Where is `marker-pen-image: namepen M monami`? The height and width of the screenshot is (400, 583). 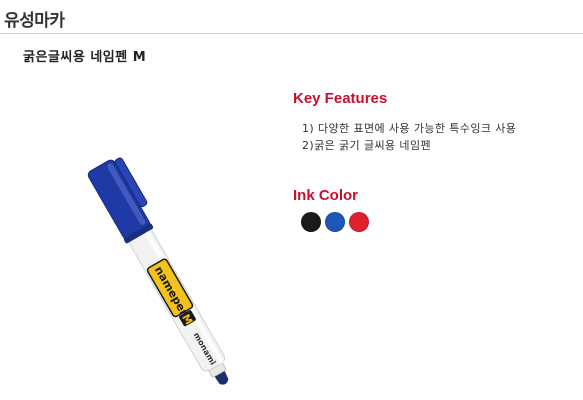
marker-pen-image: namepen M monami is located at coordinates (158, 271).